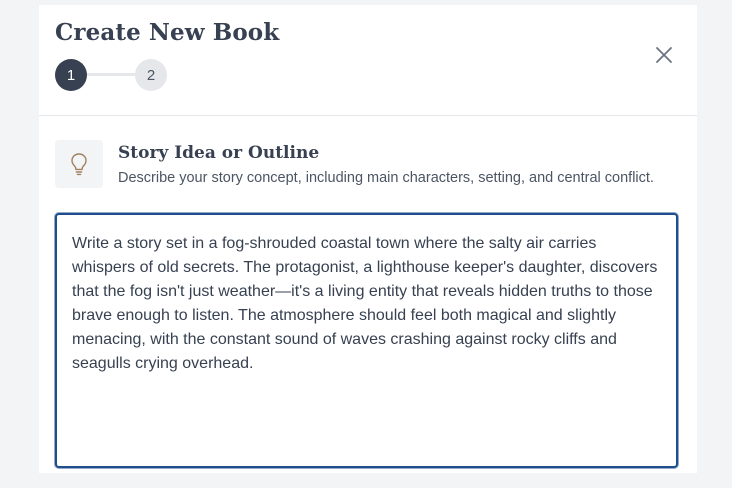 The height and width of the screenshot is (488, 732). I want to click on close-button, so click(664, 55).